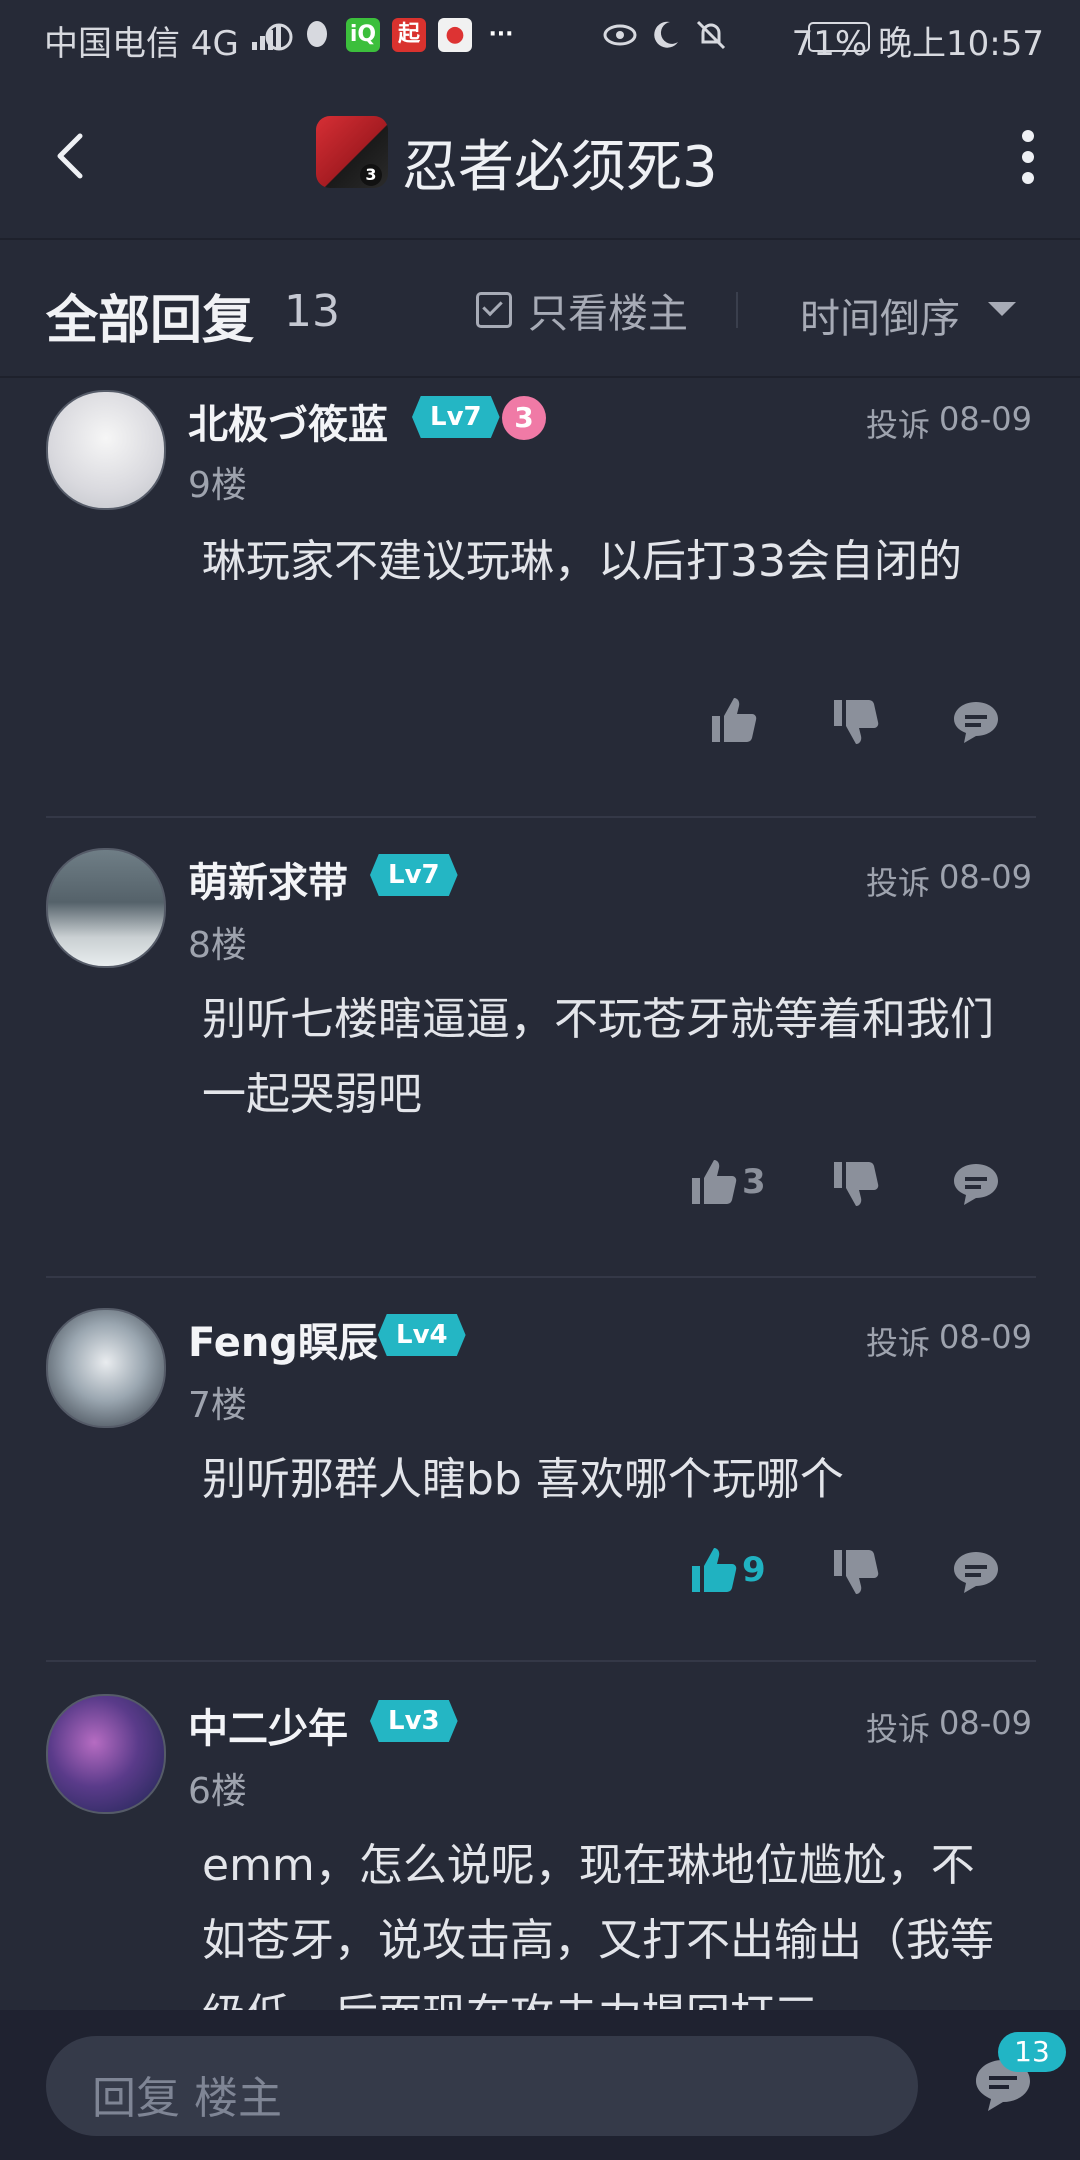  I want to click on reply-content: 别听那群人瞎bb 喜欢哪个玩哪个, so click(523, 1479).